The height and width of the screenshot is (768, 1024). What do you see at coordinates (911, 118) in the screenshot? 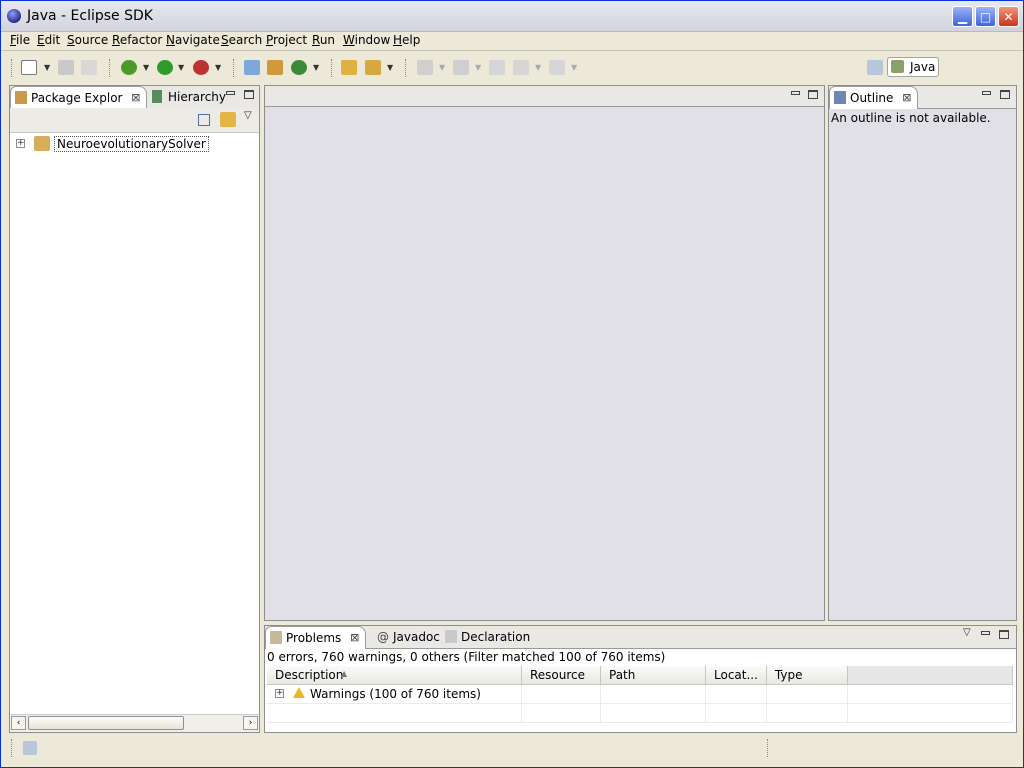
I see `outline-message: An outline is not available.` at bounding box center [911, 118].